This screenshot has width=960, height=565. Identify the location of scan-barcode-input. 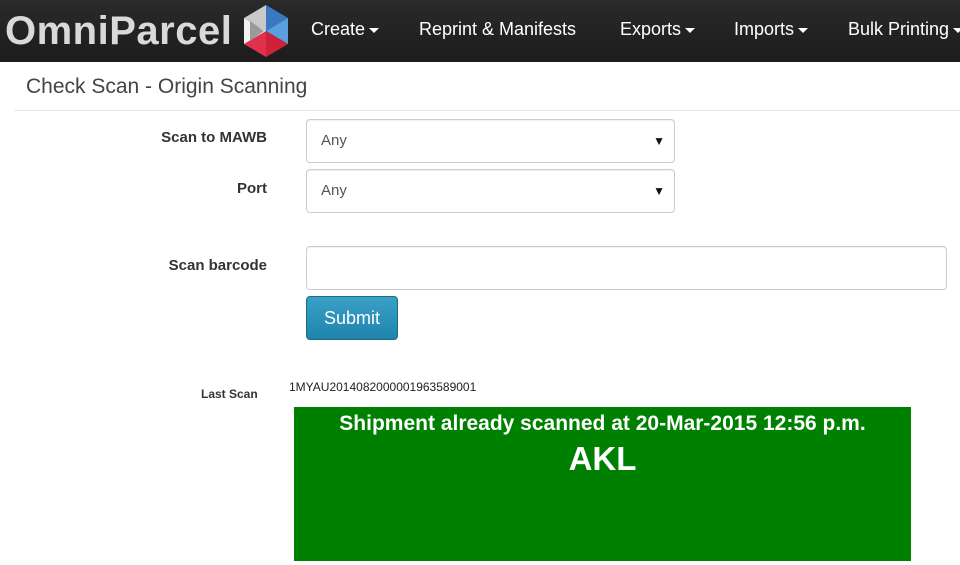
(626, 268).